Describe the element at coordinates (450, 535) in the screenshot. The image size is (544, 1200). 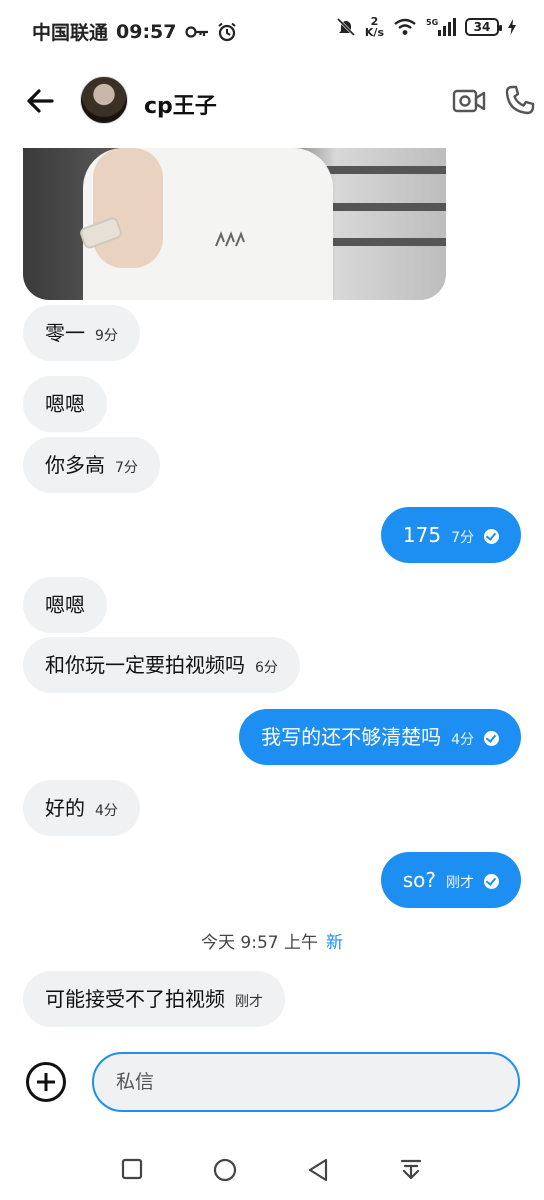
I see `message-bubble-outgoing: 175 7分` at that location.